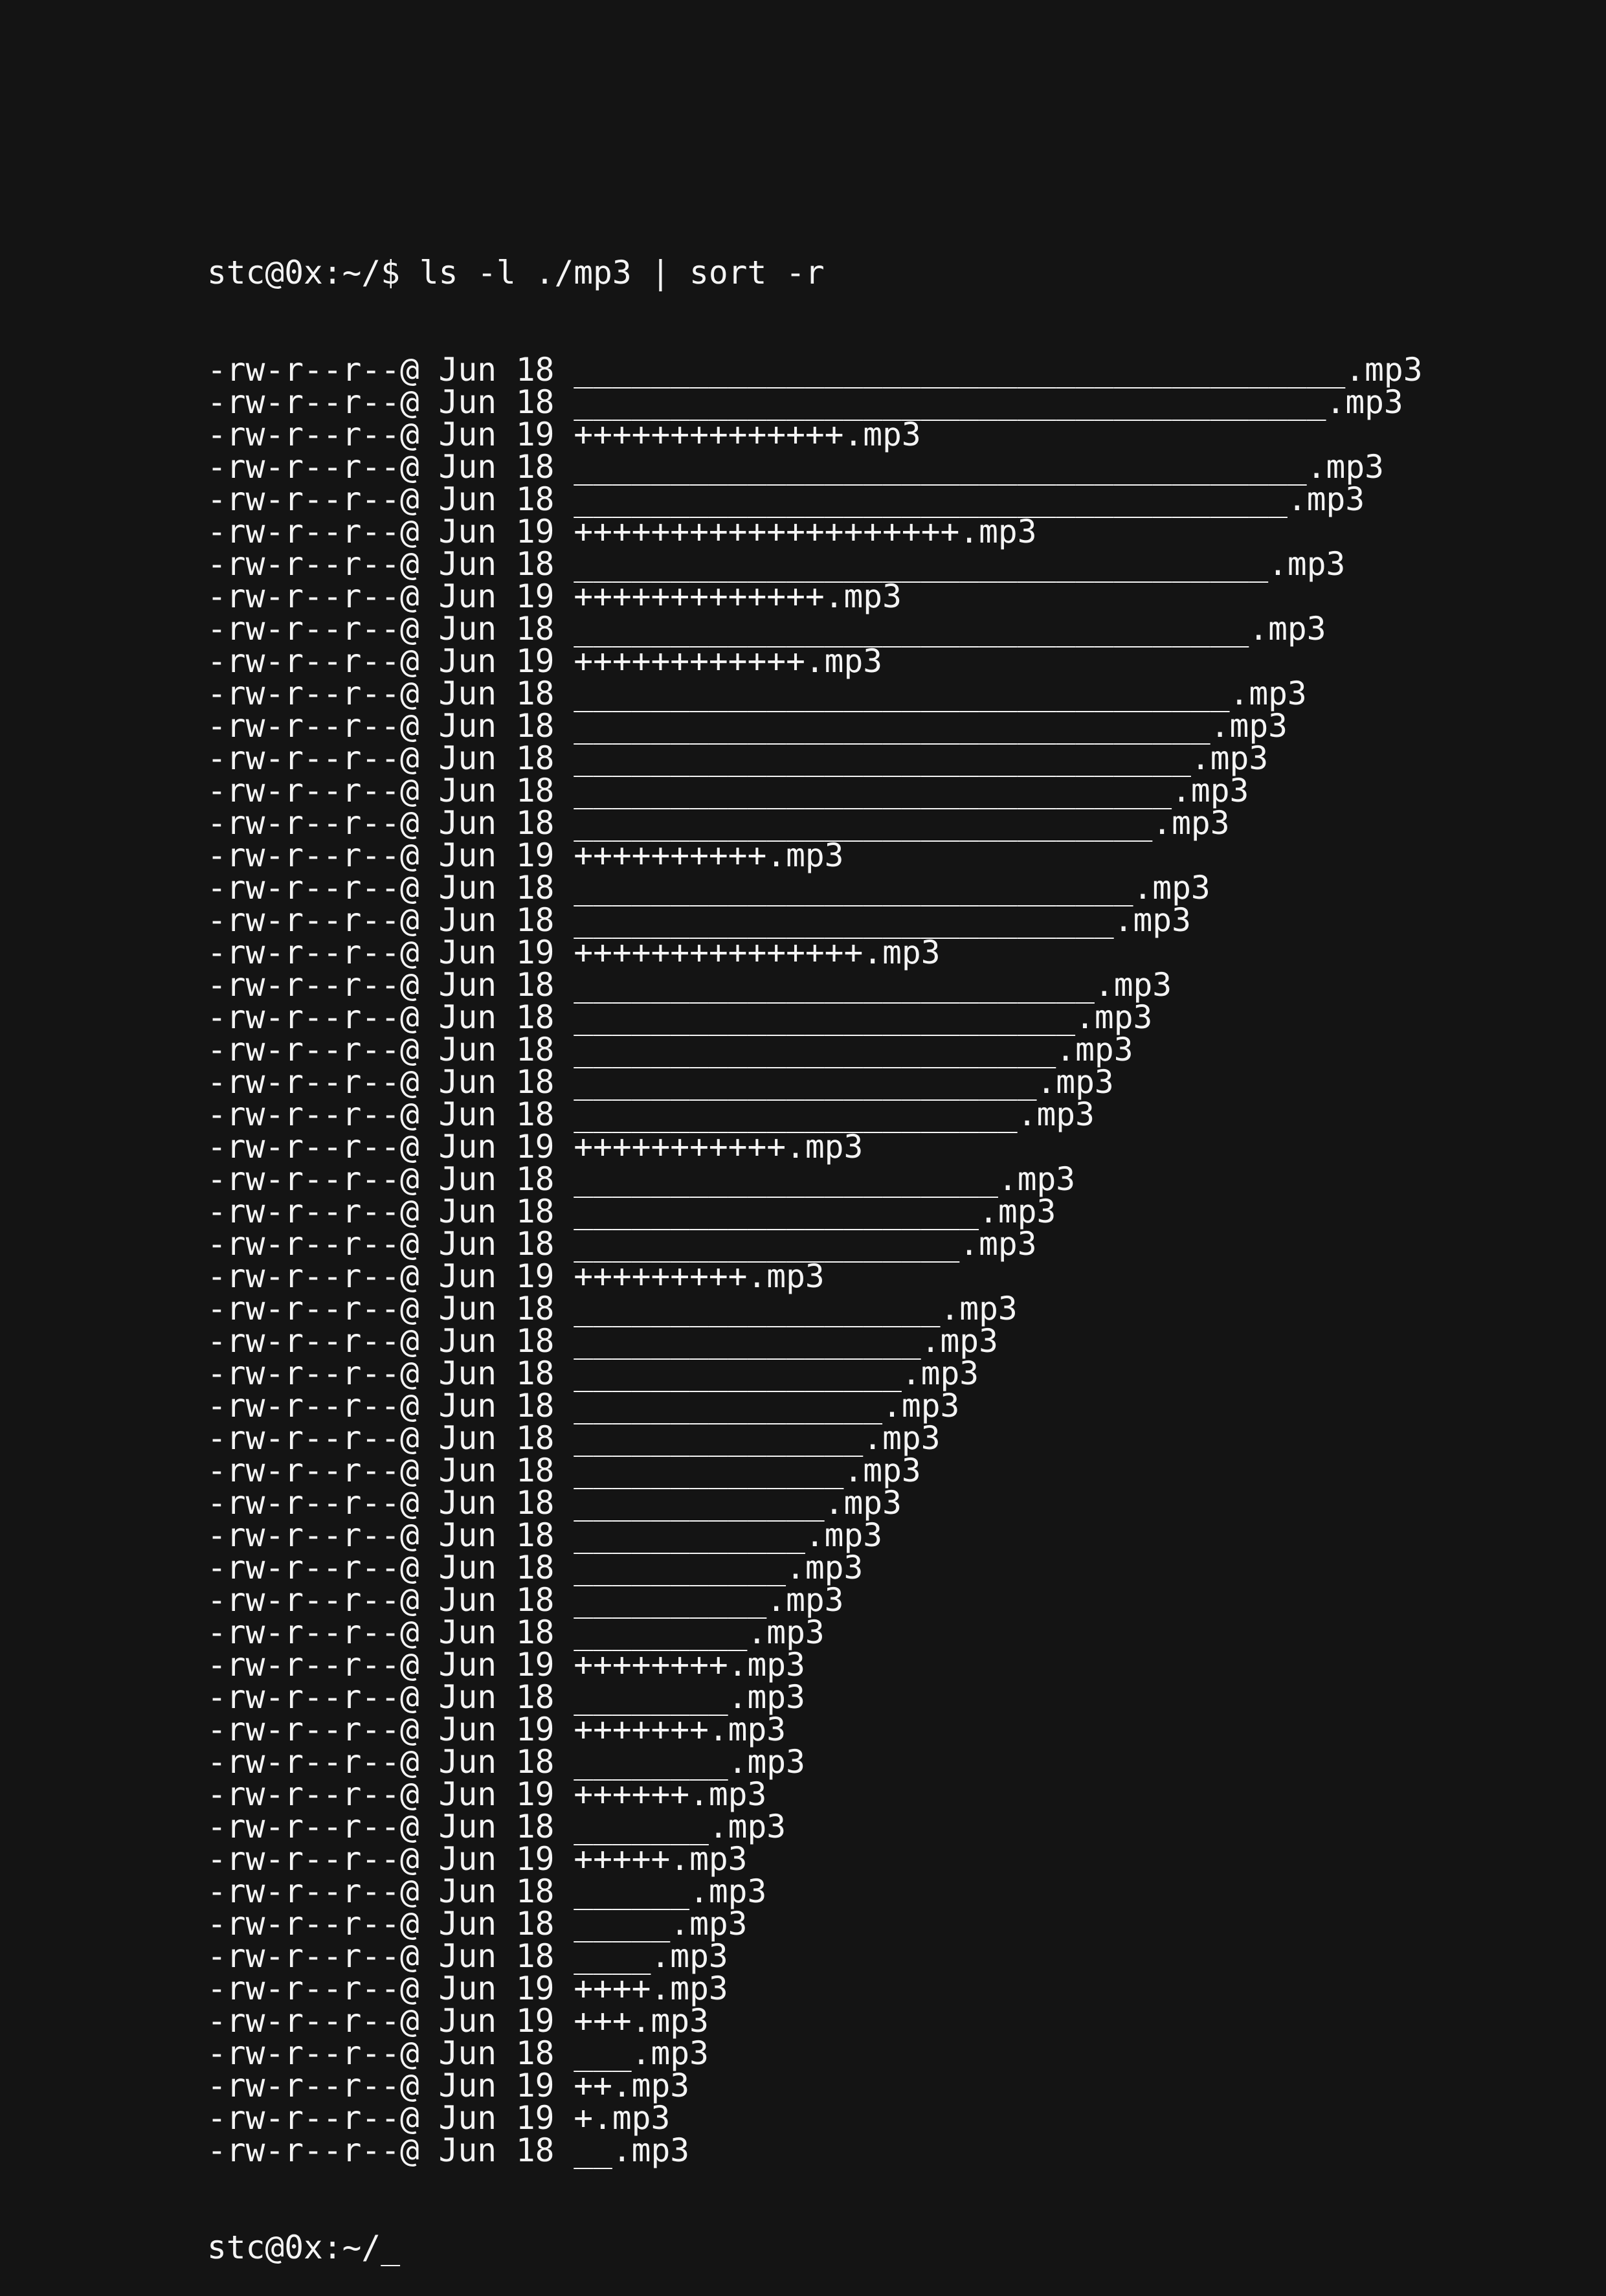 The width and height of the screenshot is (1606, 2296). I want to click on file-row: -rw-r--r--@ Jun 18 __.mp3, so click(815, 2150).